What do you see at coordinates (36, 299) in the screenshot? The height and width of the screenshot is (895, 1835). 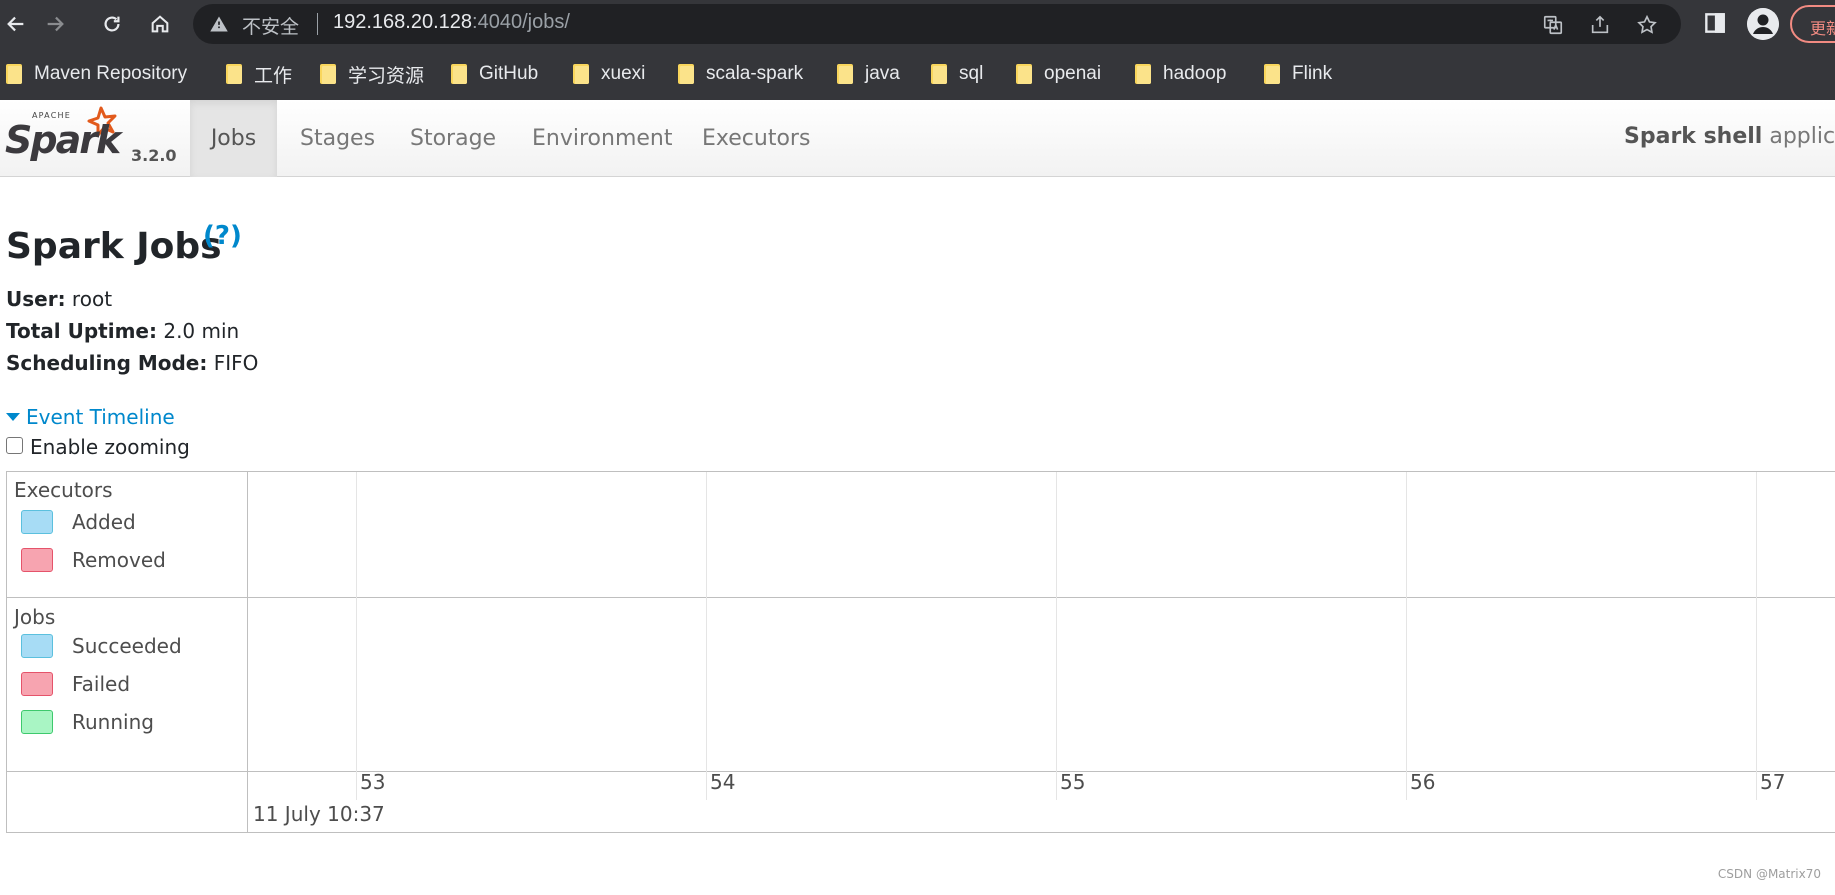 I see `user-label: User:` at bounding box center [36, 299].